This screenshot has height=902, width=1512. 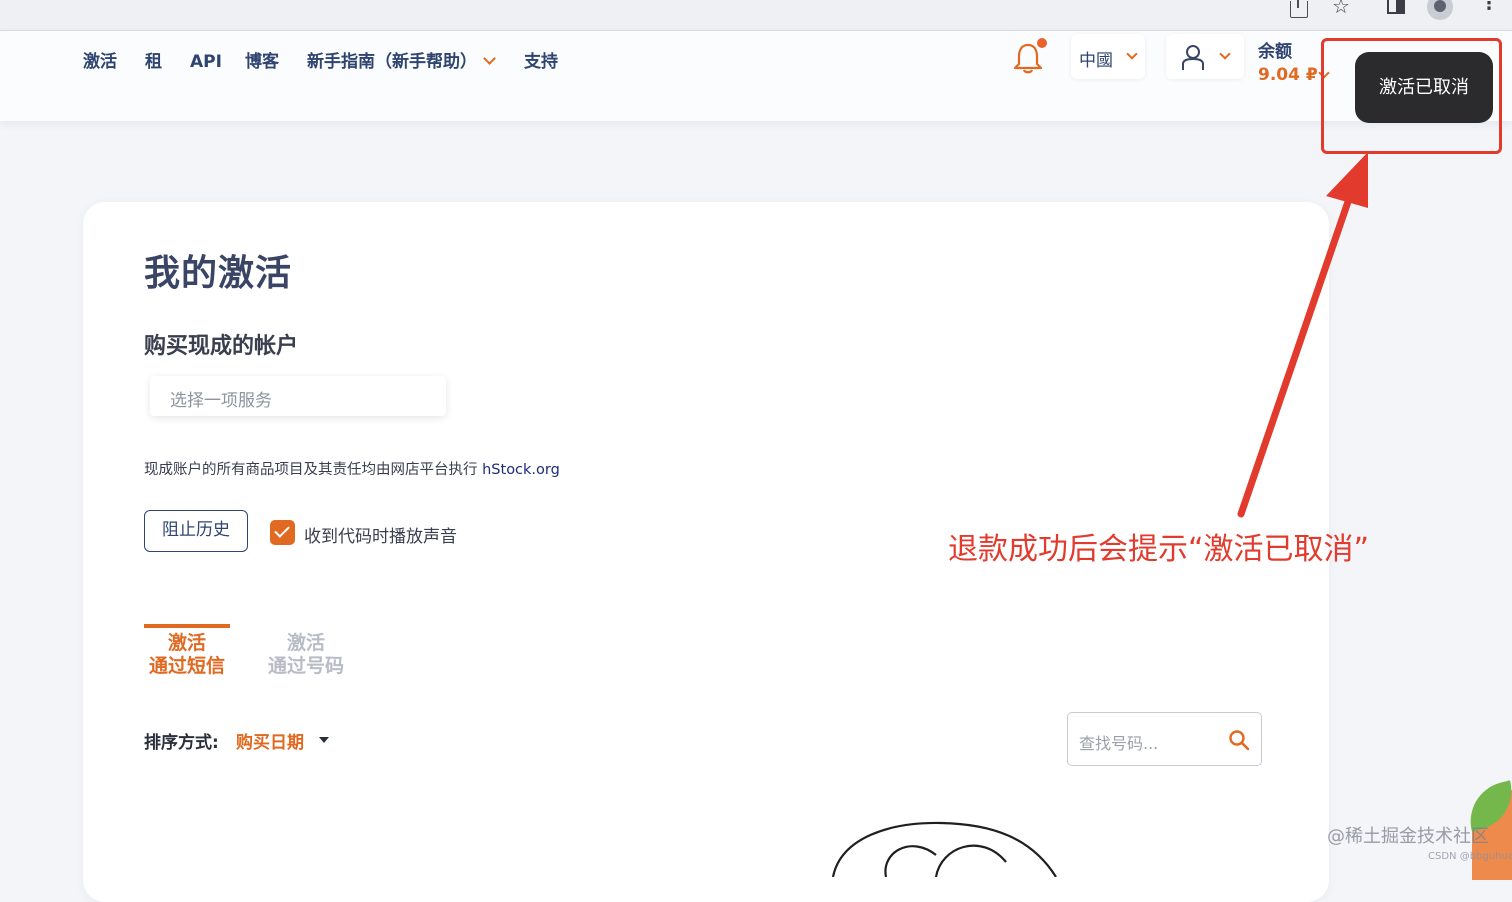 I want to click on side-panel-icon, so click(x=1396, y=7).